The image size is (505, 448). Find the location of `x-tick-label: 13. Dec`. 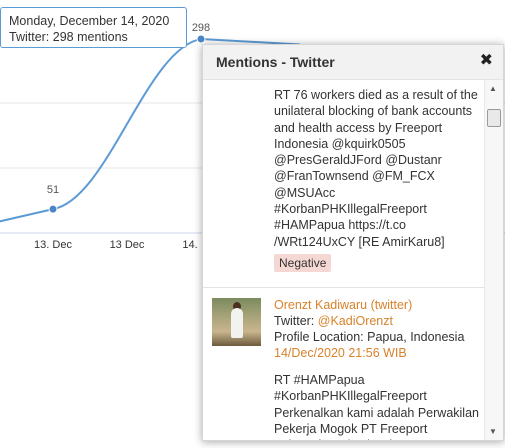

x-tick-label: 13. Dec is located at coordinates (53, 245).